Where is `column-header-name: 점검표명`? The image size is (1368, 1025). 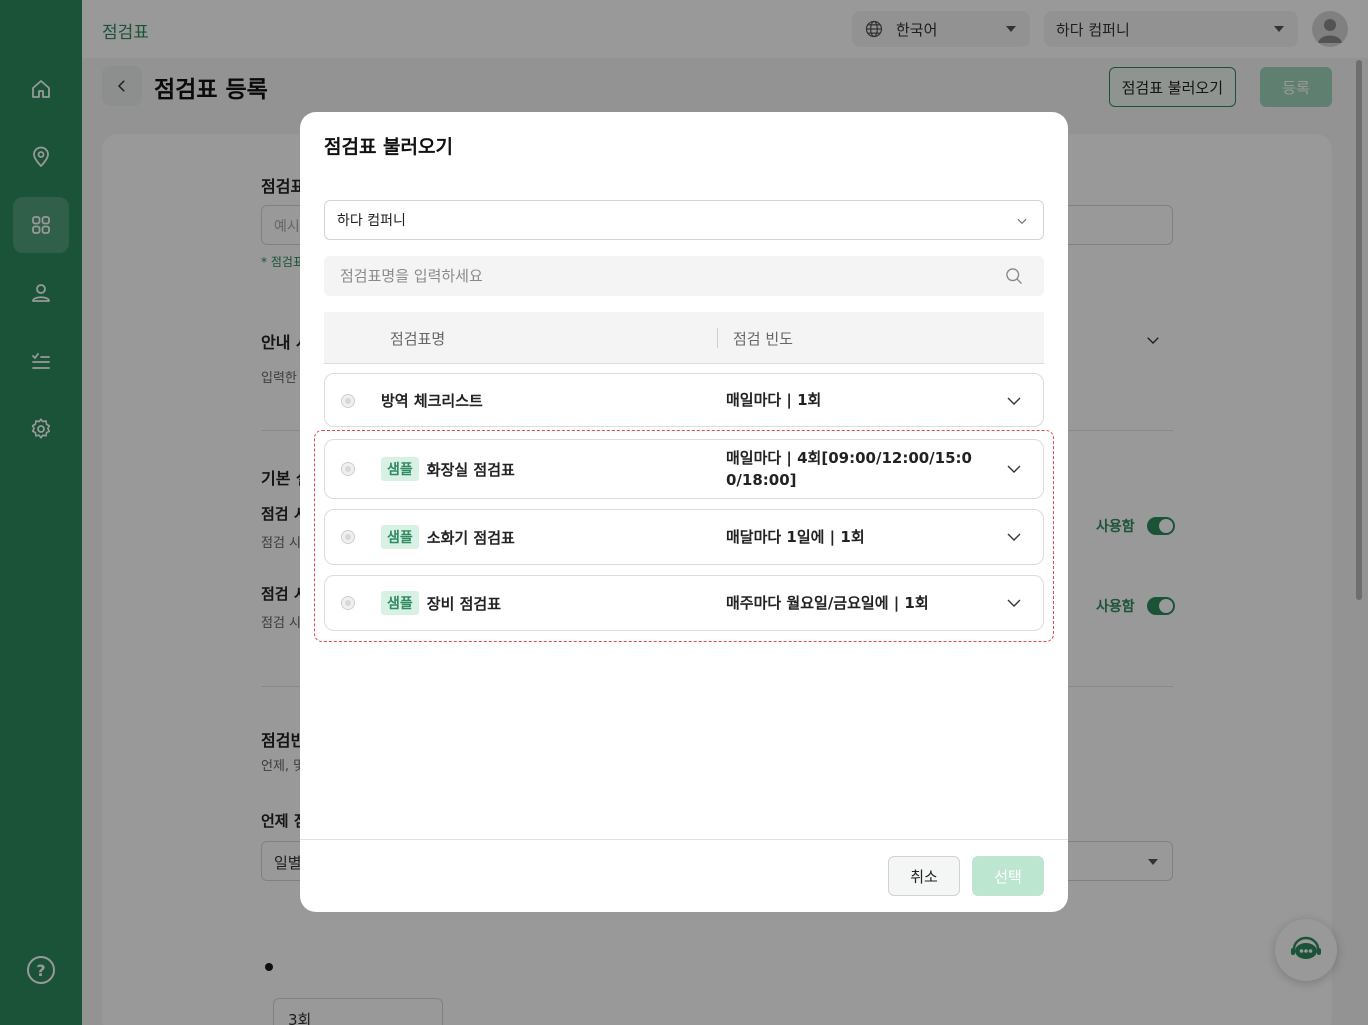 column-header-name: 점검표명 is located at coordinates (418, 339).